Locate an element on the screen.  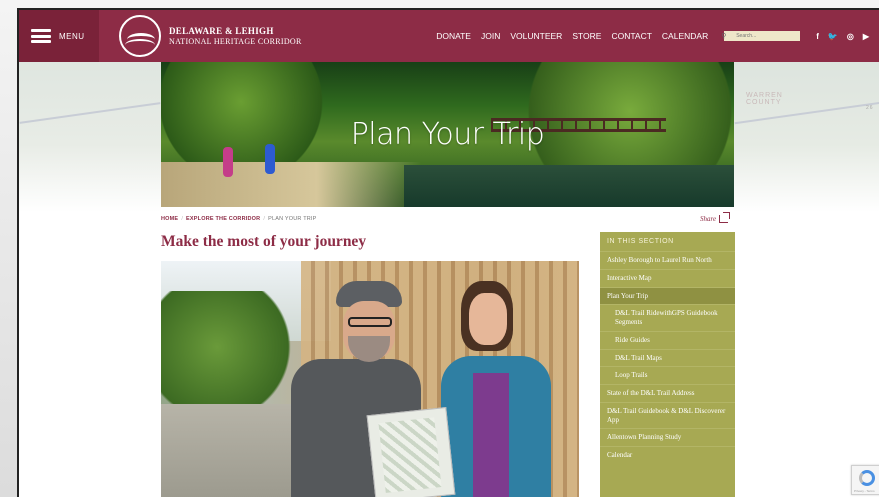
menu-label: MENU is located at coordinates (72, 36).